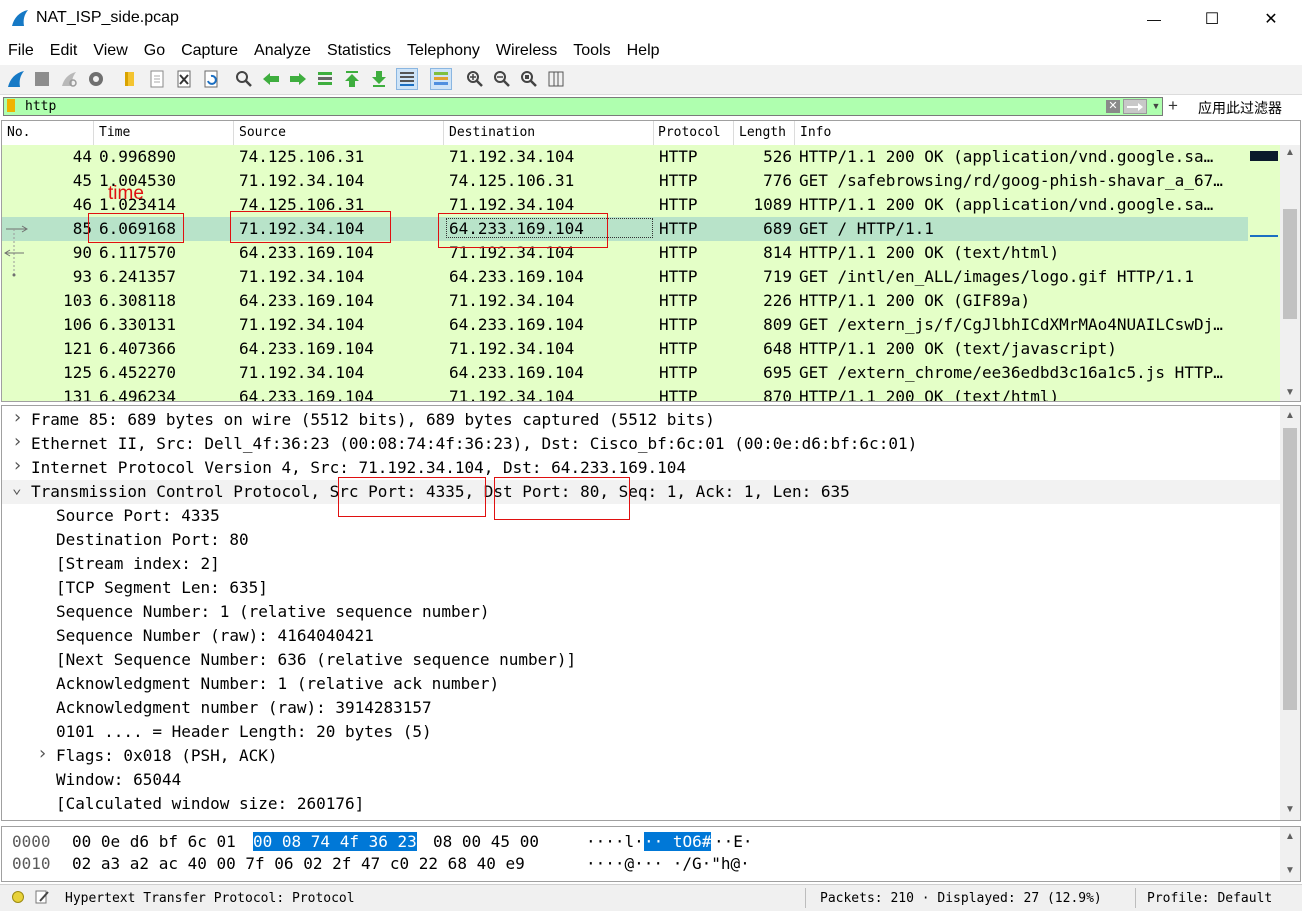 Image resolution: width=1302 pixels, height=911 pixels. Describe the element at coordinates (129, 79) in the screenshot. I see `open-file-button` at that location.